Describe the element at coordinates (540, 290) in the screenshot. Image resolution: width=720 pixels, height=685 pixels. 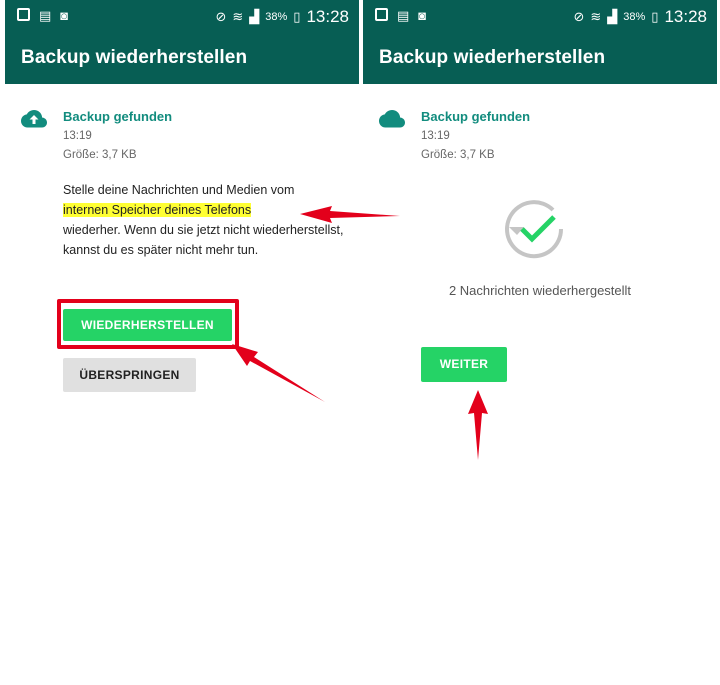
I see `restored-message: 2 Nachrichten wiederhergestellt` at that location.